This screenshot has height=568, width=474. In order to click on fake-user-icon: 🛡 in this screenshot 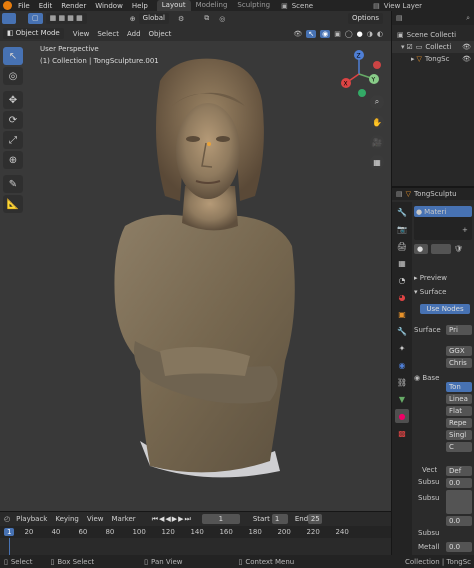, I will do `click(458, 249)`.